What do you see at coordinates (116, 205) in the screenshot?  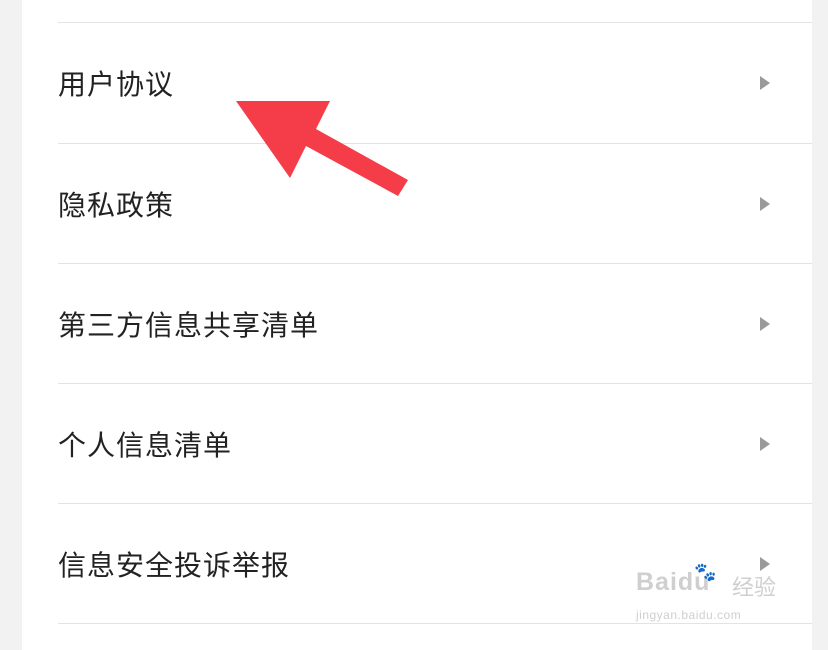 I see `list-item-label: 隐私政策` at bounding box center [116, 205].